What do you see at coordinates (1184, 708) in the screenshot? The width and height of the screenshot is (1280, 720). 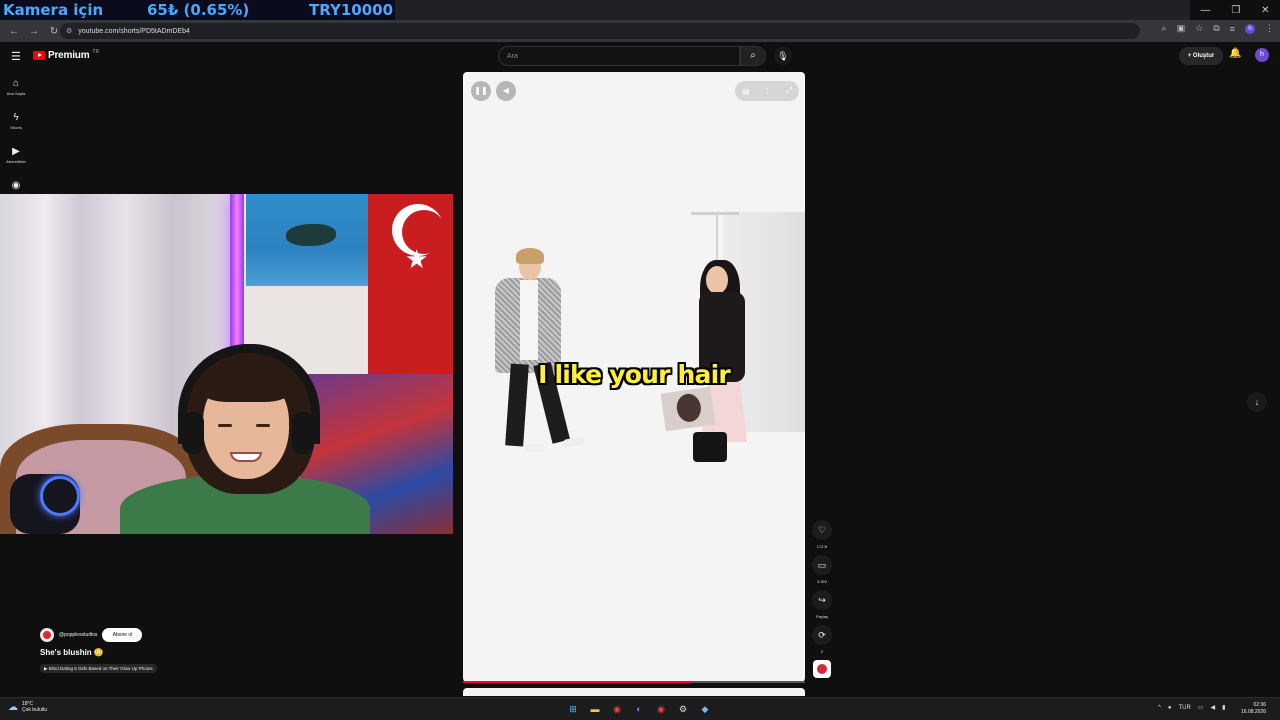 I see `language-indicator: TUR` at bounding box center [1184, 708].